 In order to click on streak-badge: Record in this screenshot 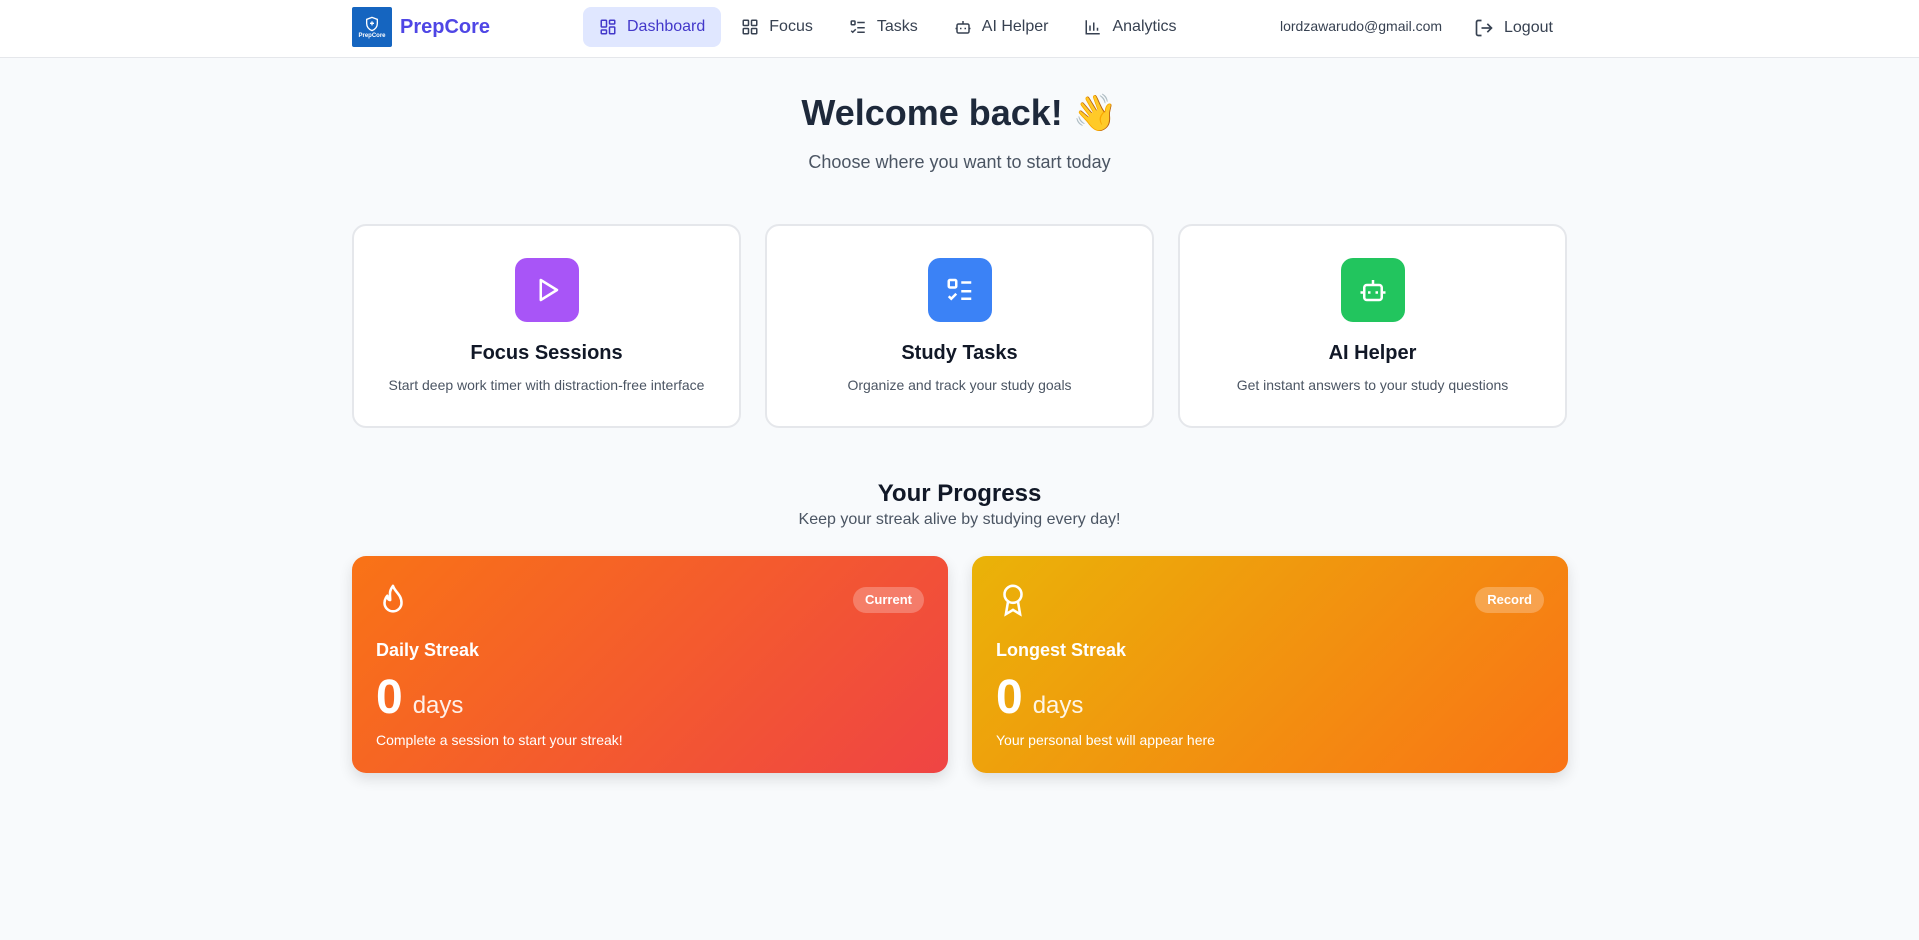, I will do `click(1509, 600)`.